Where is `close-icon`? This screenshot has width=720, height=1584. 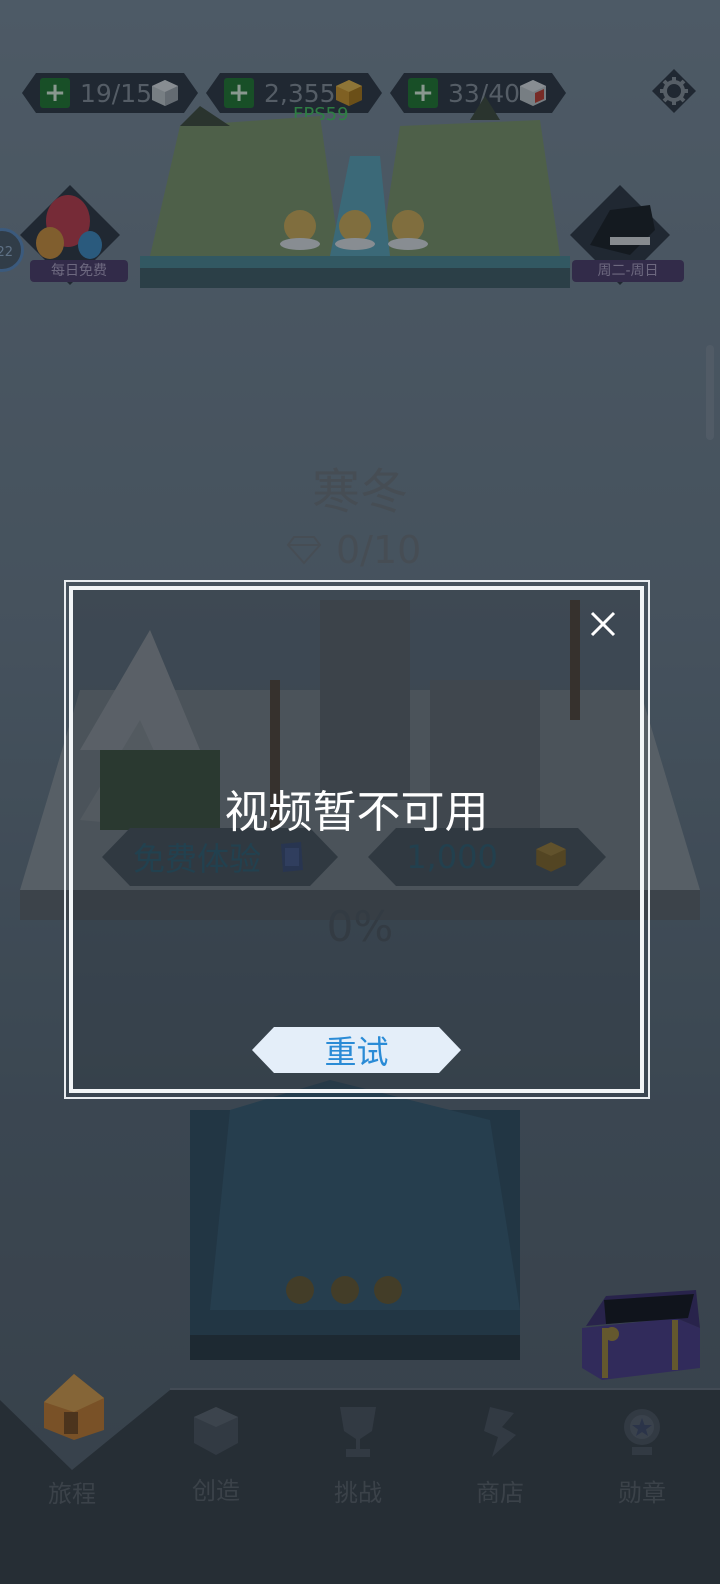 close-icon is located at coordinates (603, 624).